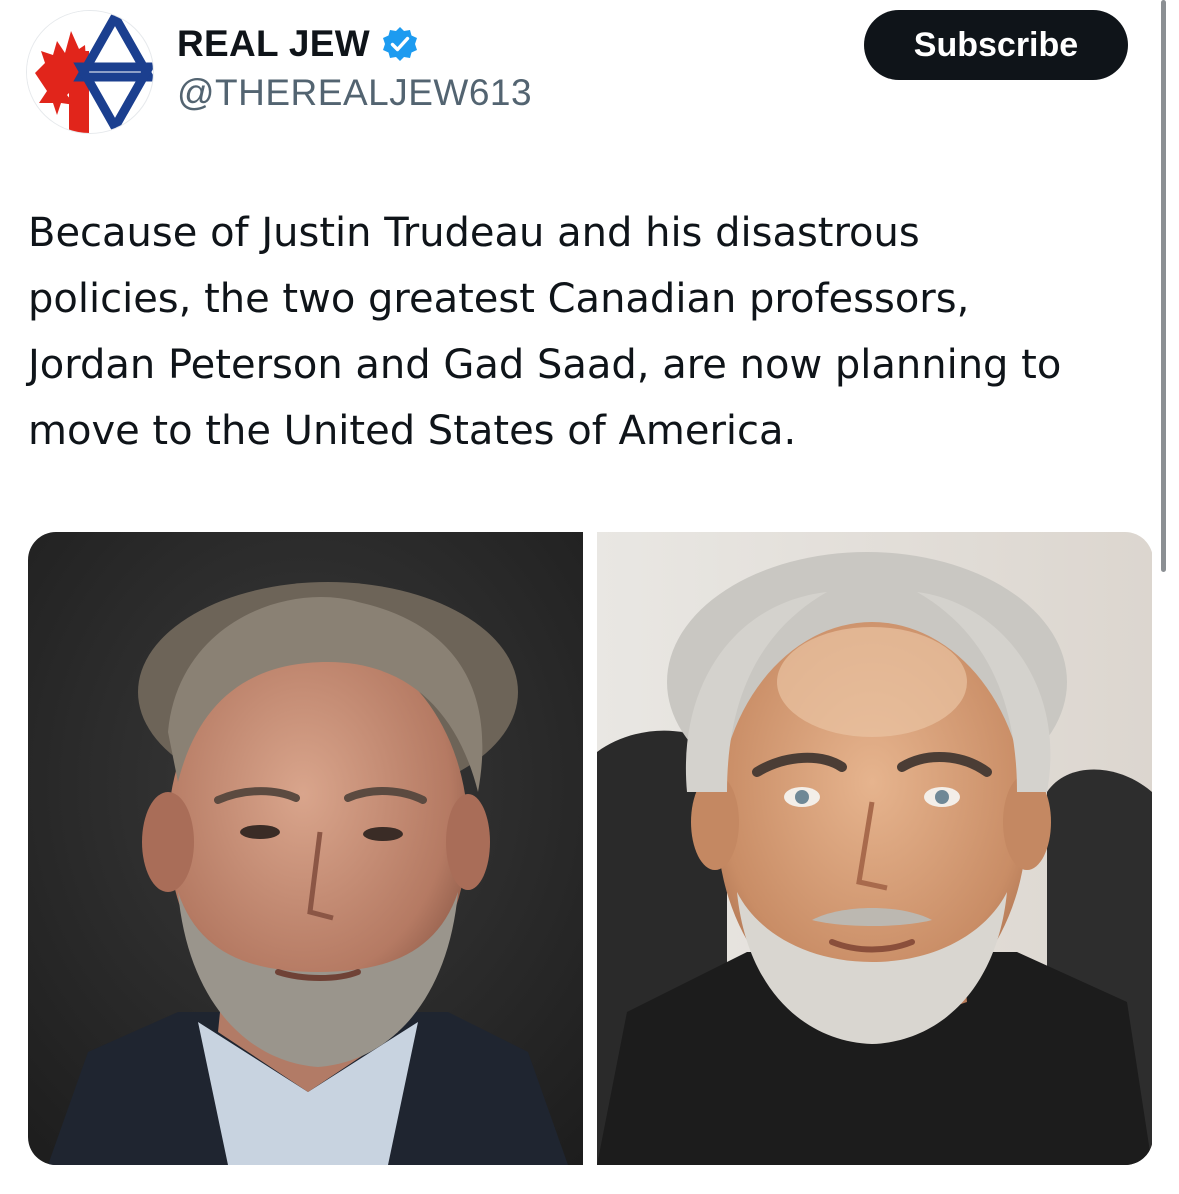 This screenshot has height=1194, width=1179. What do you see at coordinates (354, 93) in the screenshot?
I see `author-handle: @THEREALJEW613` at bounding box center [354, 93].